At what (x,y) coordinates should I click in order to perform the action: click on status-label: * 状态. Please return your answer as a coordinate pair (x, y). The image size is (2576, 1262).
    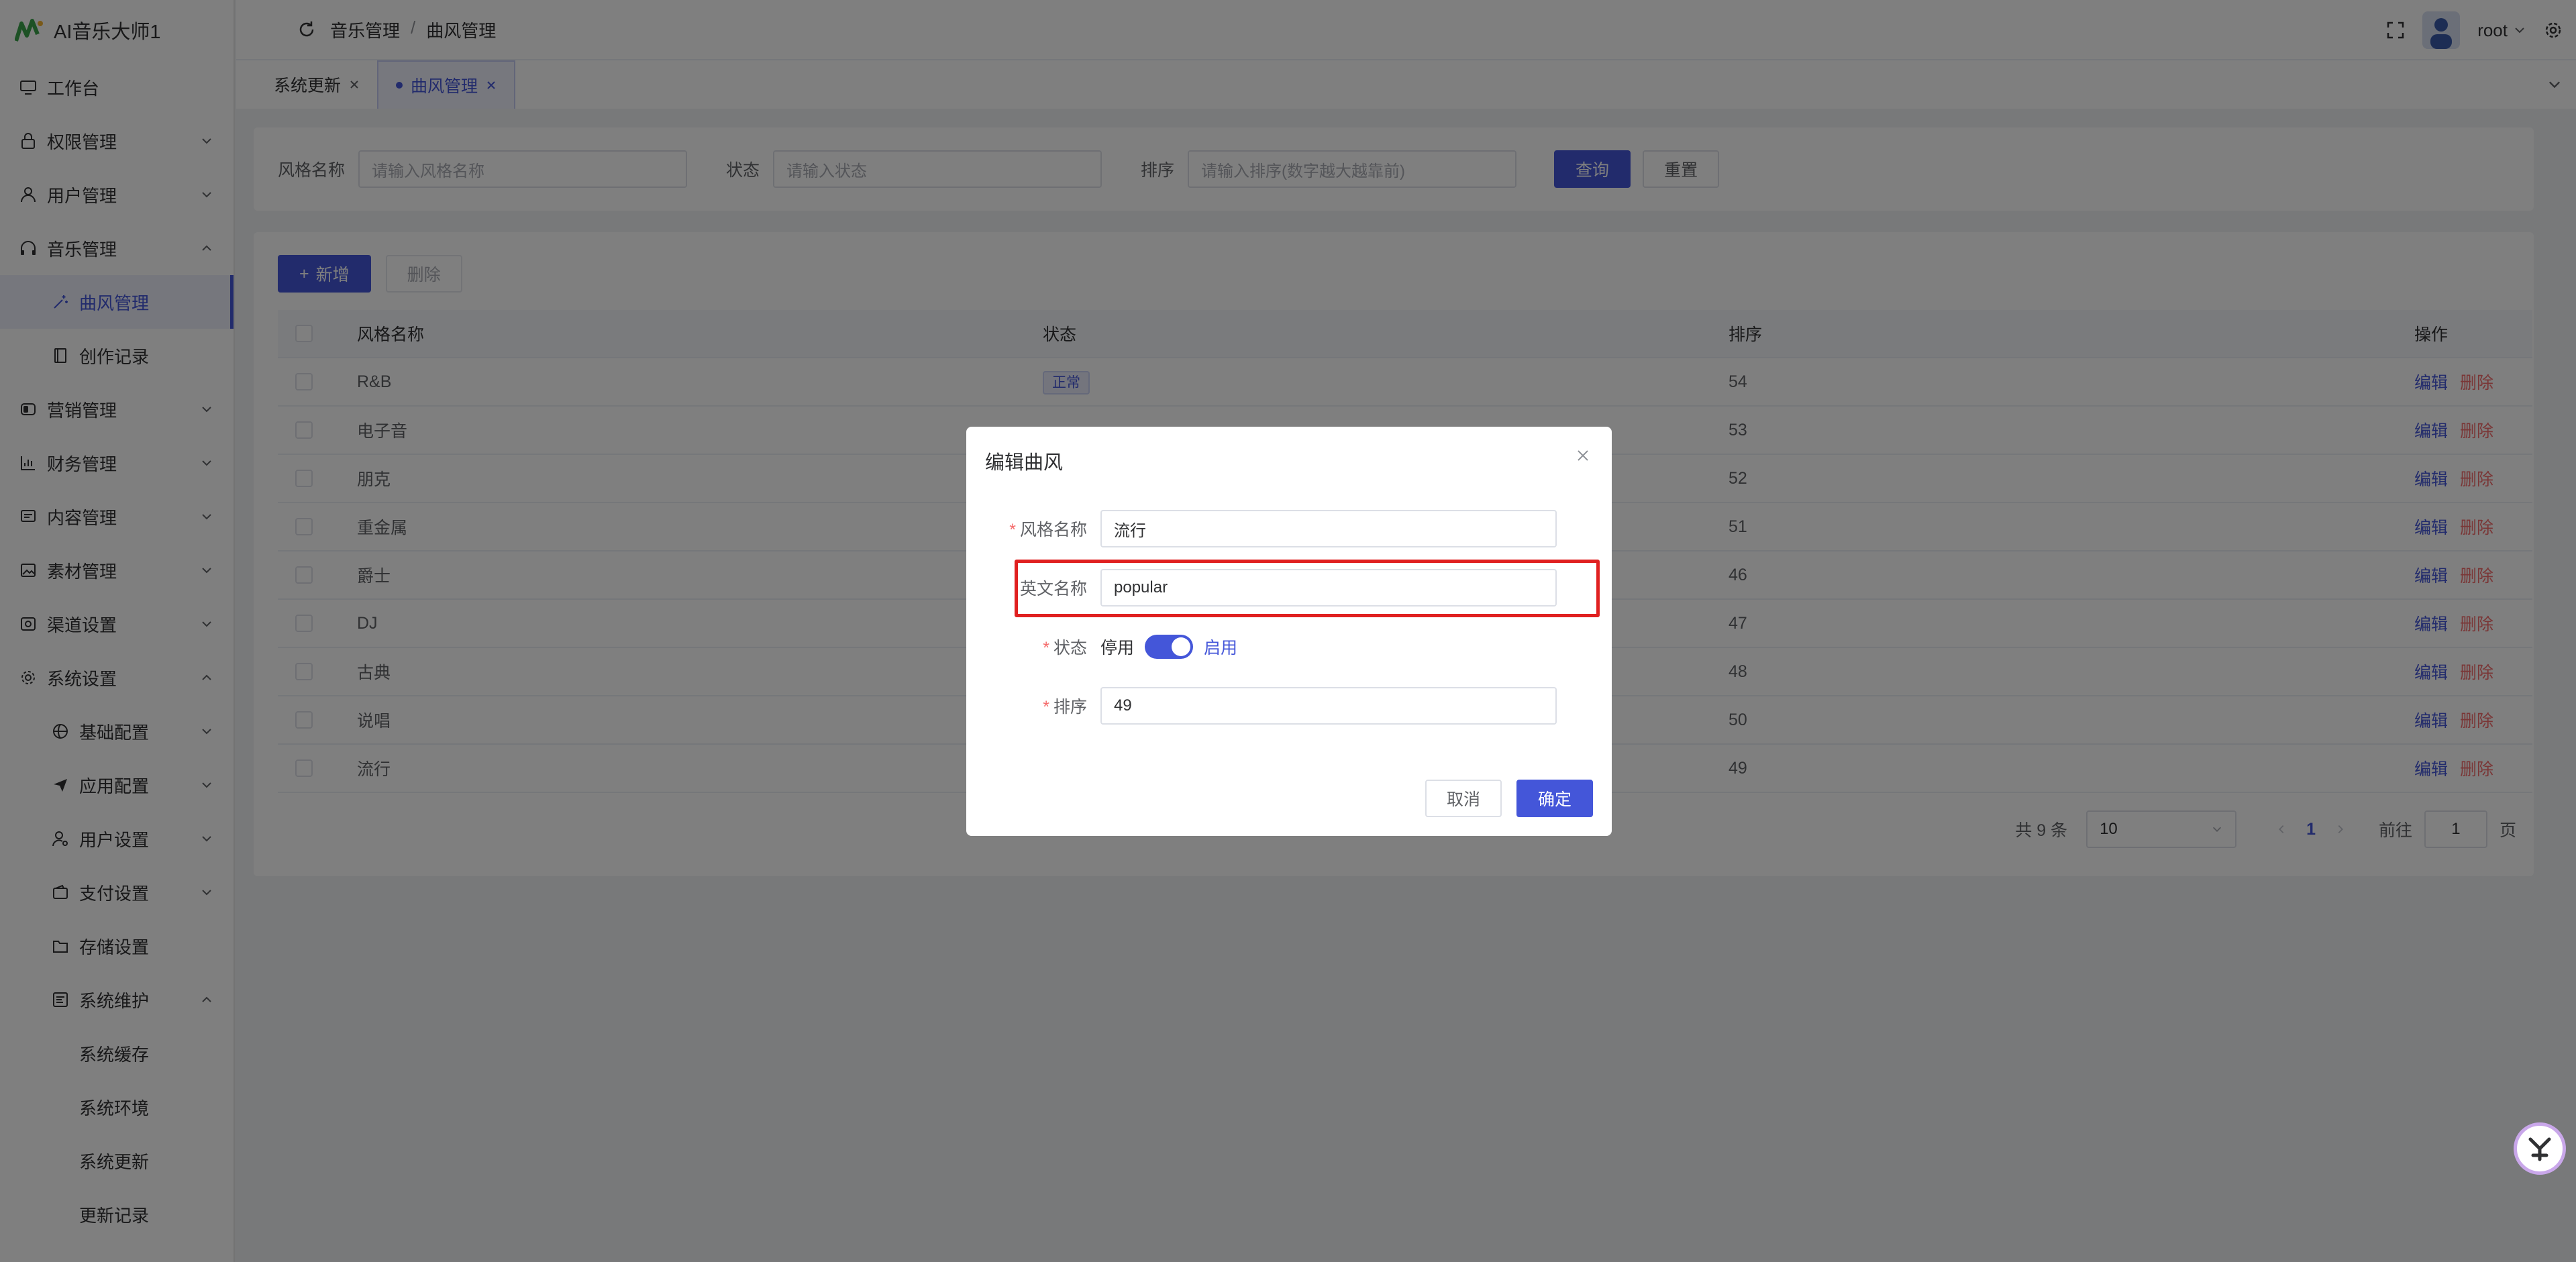
    Looking at the image, I should click on (1033, 647).